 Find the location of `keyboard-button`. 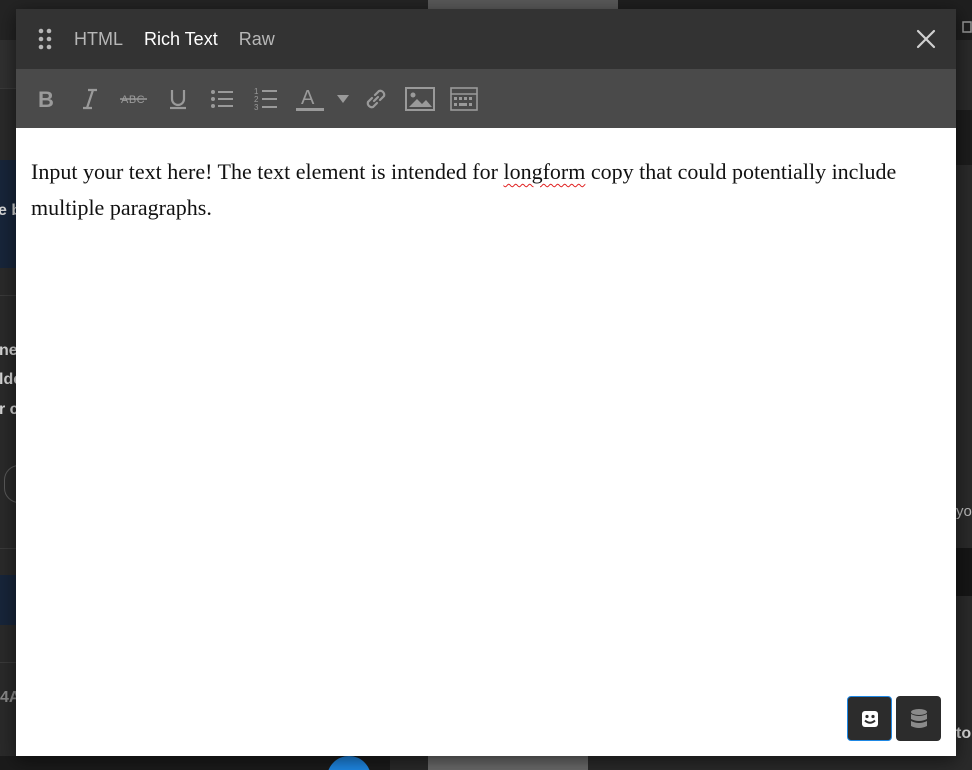

keyboard-button is located at coordinates (464, 99).